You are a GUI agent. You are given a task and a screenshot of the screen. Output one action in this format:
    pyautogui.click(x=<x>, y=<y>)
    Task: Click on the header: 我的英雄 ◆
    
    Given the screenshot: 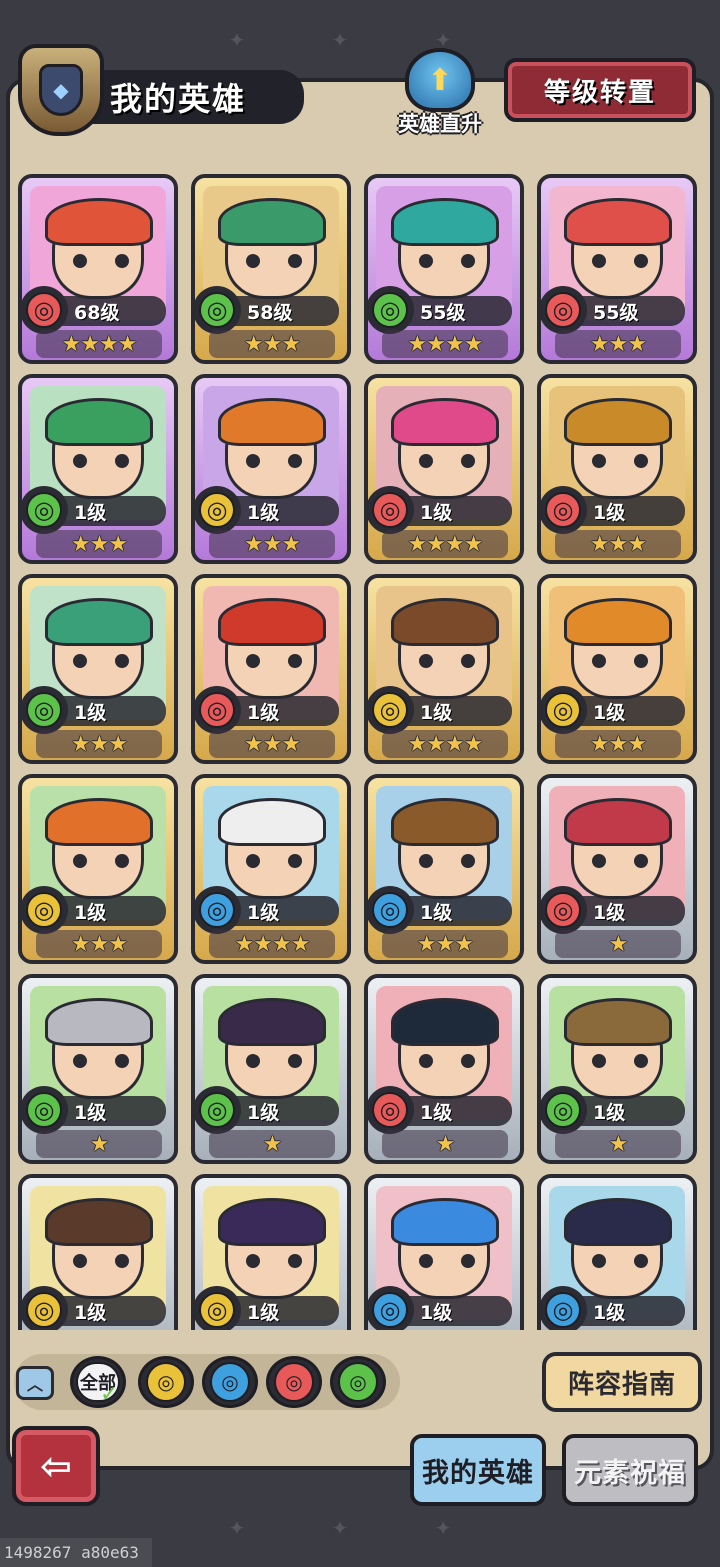 What is the action you would take?
    pyautogui.click(x=161, y=90)
    